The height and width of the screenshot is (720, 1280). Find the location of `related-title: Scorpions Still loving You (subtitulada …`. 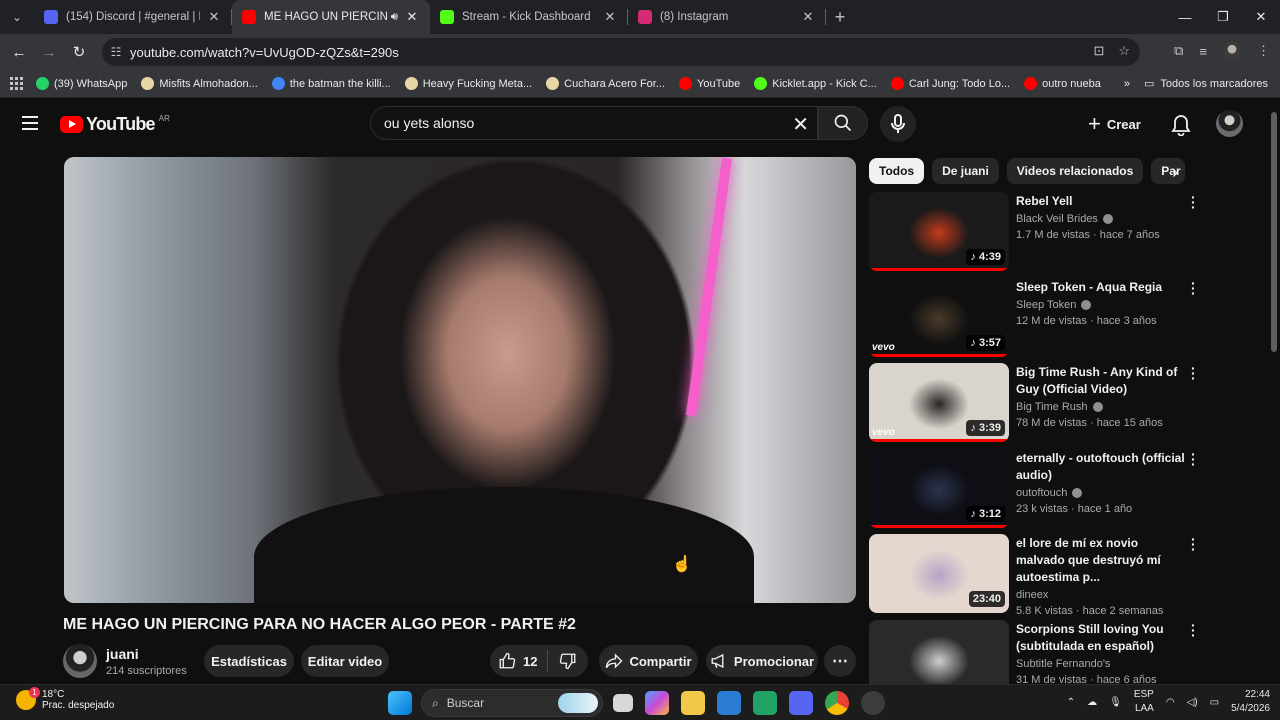

related-title: Scorpions Still loving You (subtitulada … is located at coordinates (1101, 638).